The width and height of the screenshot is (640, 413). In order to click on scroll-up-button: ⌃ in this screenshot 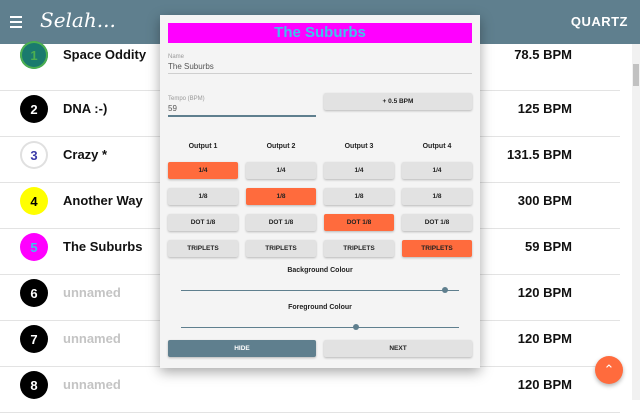, I will do `click(609, 370)`.